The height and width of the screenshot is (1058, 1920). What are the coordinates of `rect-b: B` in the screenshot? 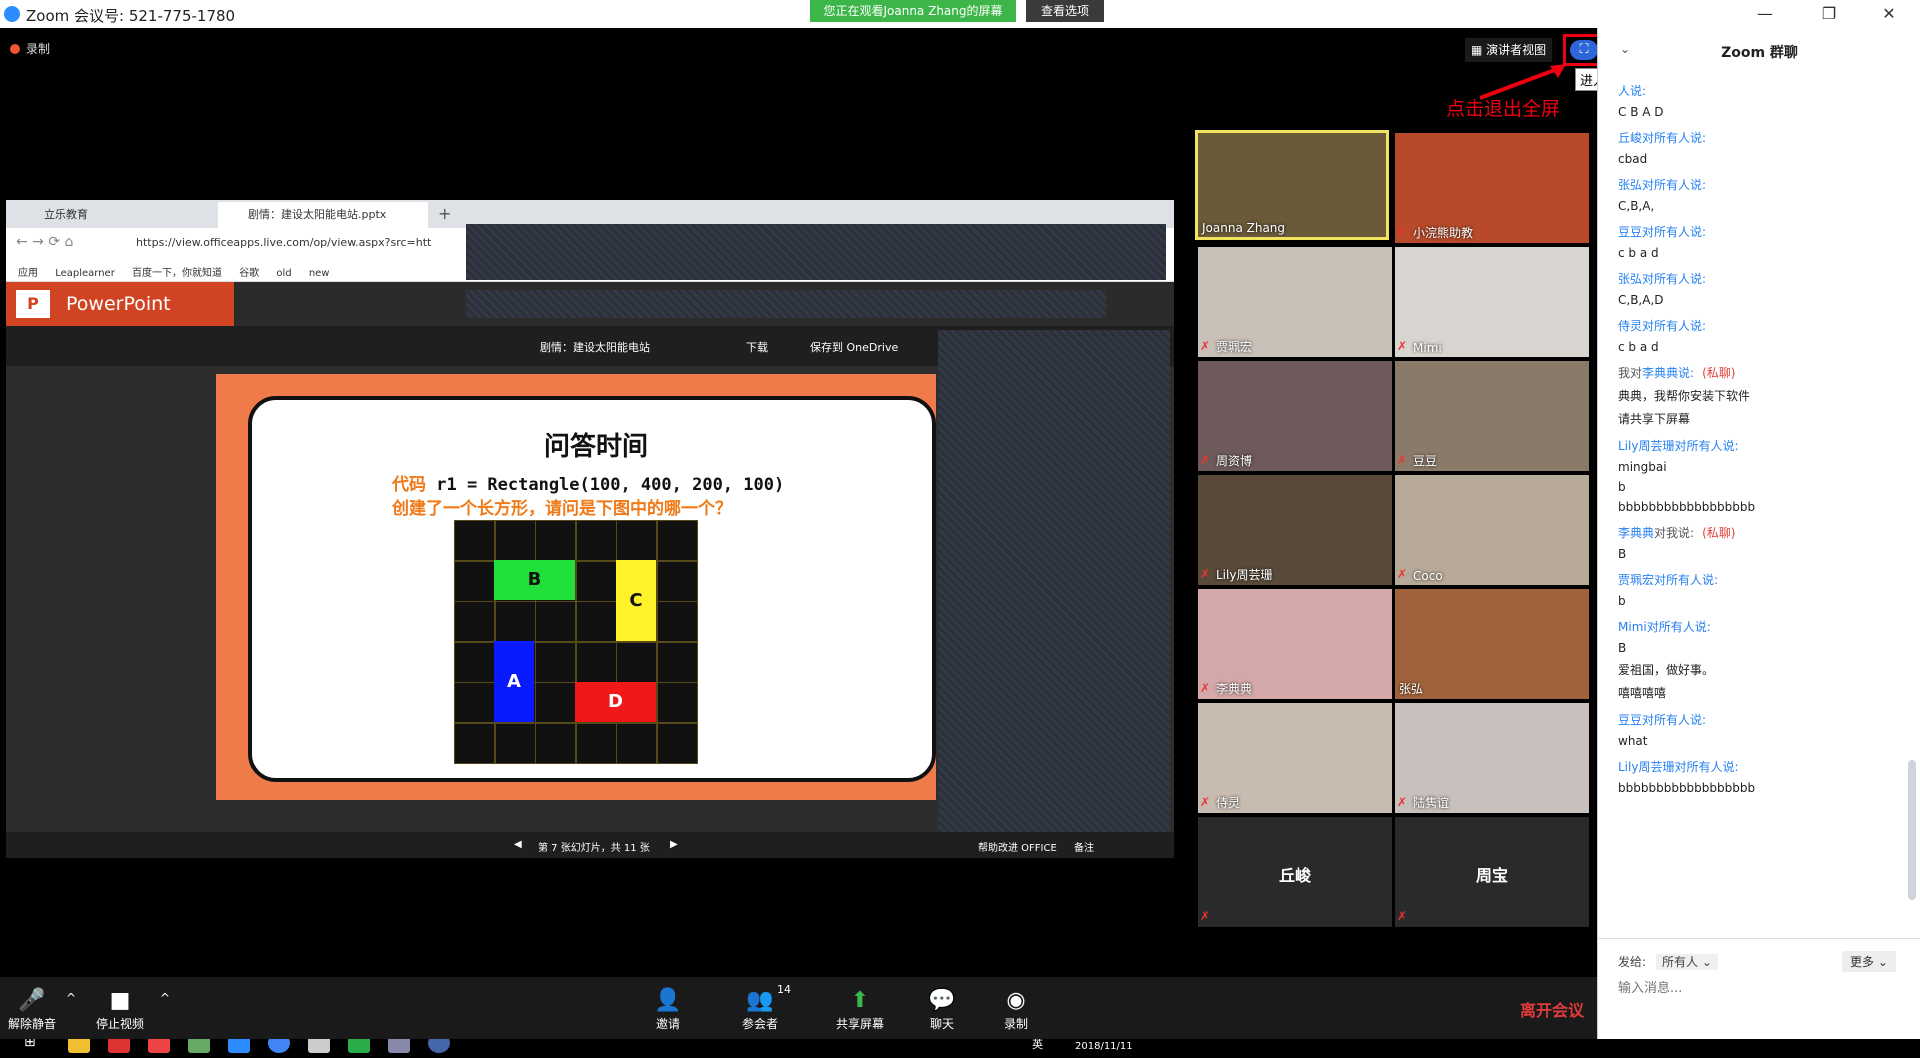 It's located at (534, 580).